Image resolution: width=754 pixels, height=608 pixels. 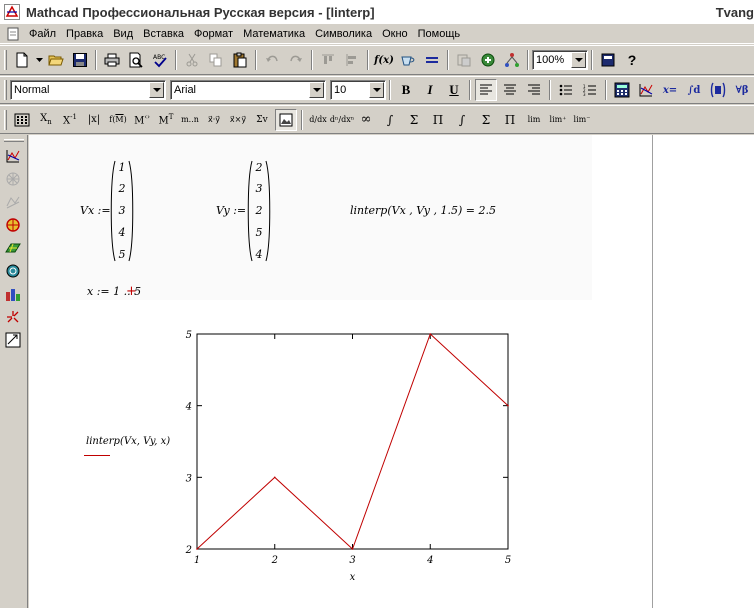 What do you see at coordinates (454, 90) in the screenshot?
I see `underline-button: U` at bounding box center [454, 90].